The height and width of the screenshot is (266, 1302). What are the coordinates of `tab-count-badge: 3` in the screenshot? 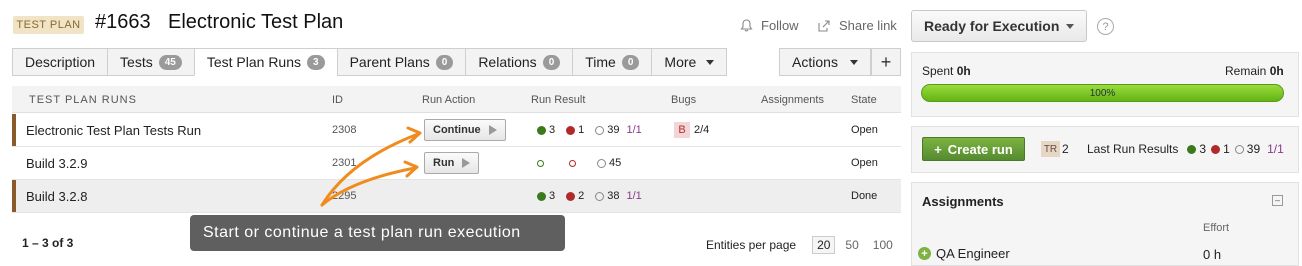 It's located at (316, 62).